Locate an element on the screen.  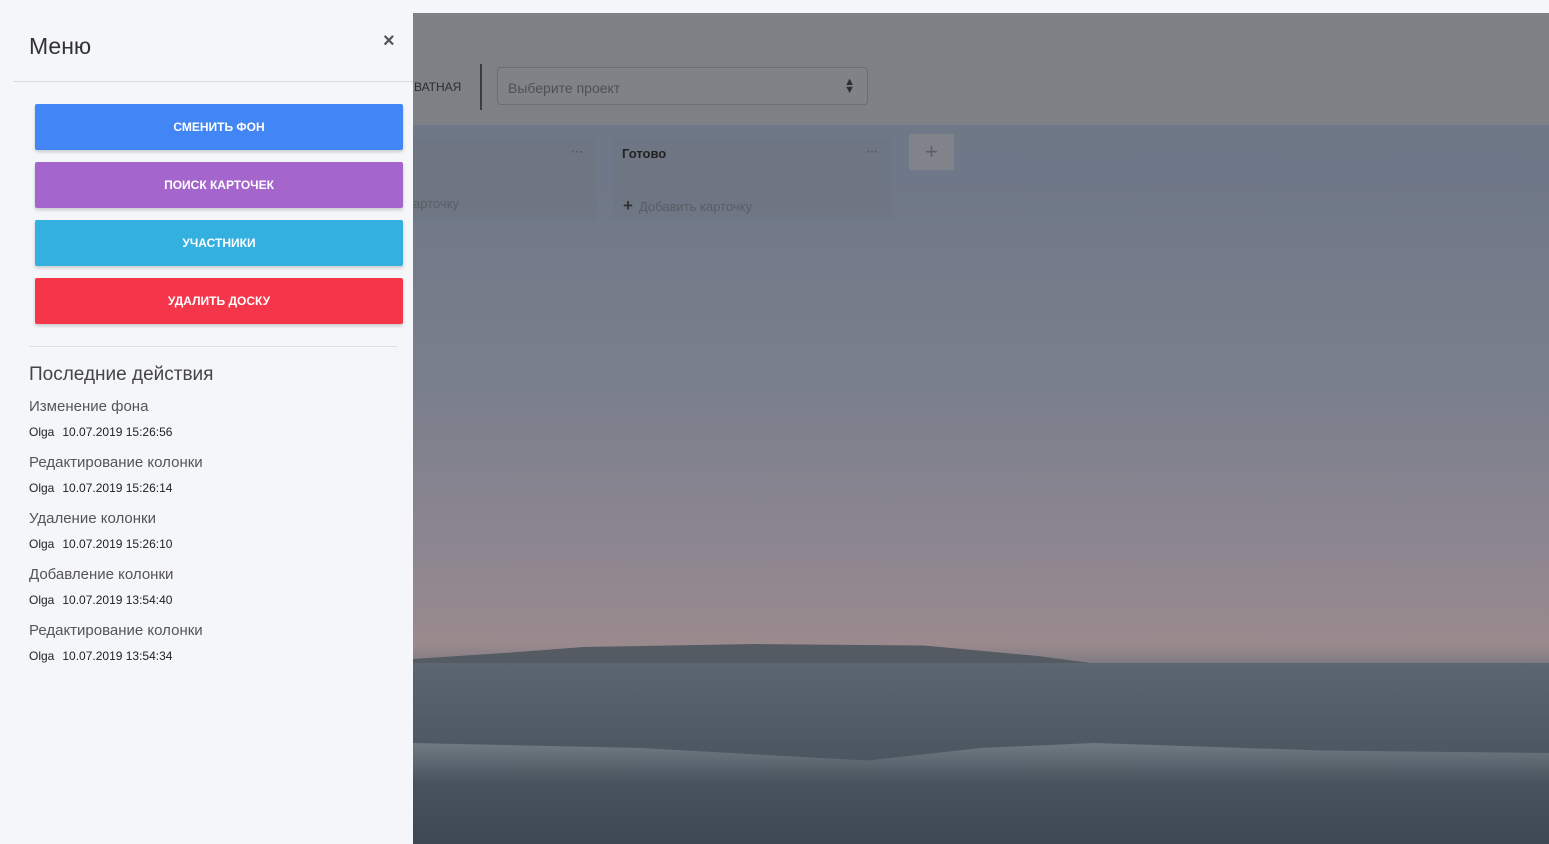
activity-time: 10.07.2019 13:54:40 is located at coordinates (117, 600).